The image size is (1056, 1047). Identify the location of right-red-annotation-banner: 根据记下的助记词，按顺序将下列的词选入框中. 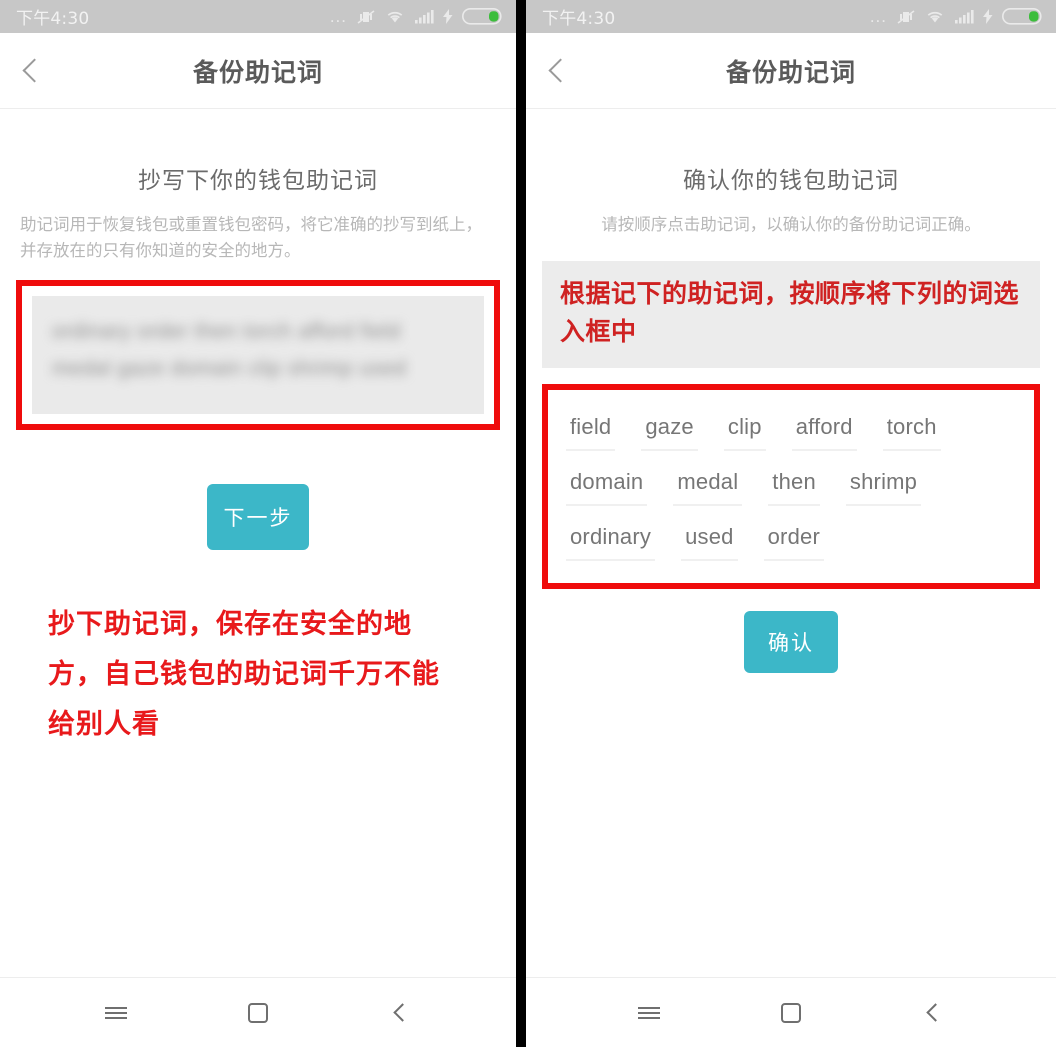
(791, 314).